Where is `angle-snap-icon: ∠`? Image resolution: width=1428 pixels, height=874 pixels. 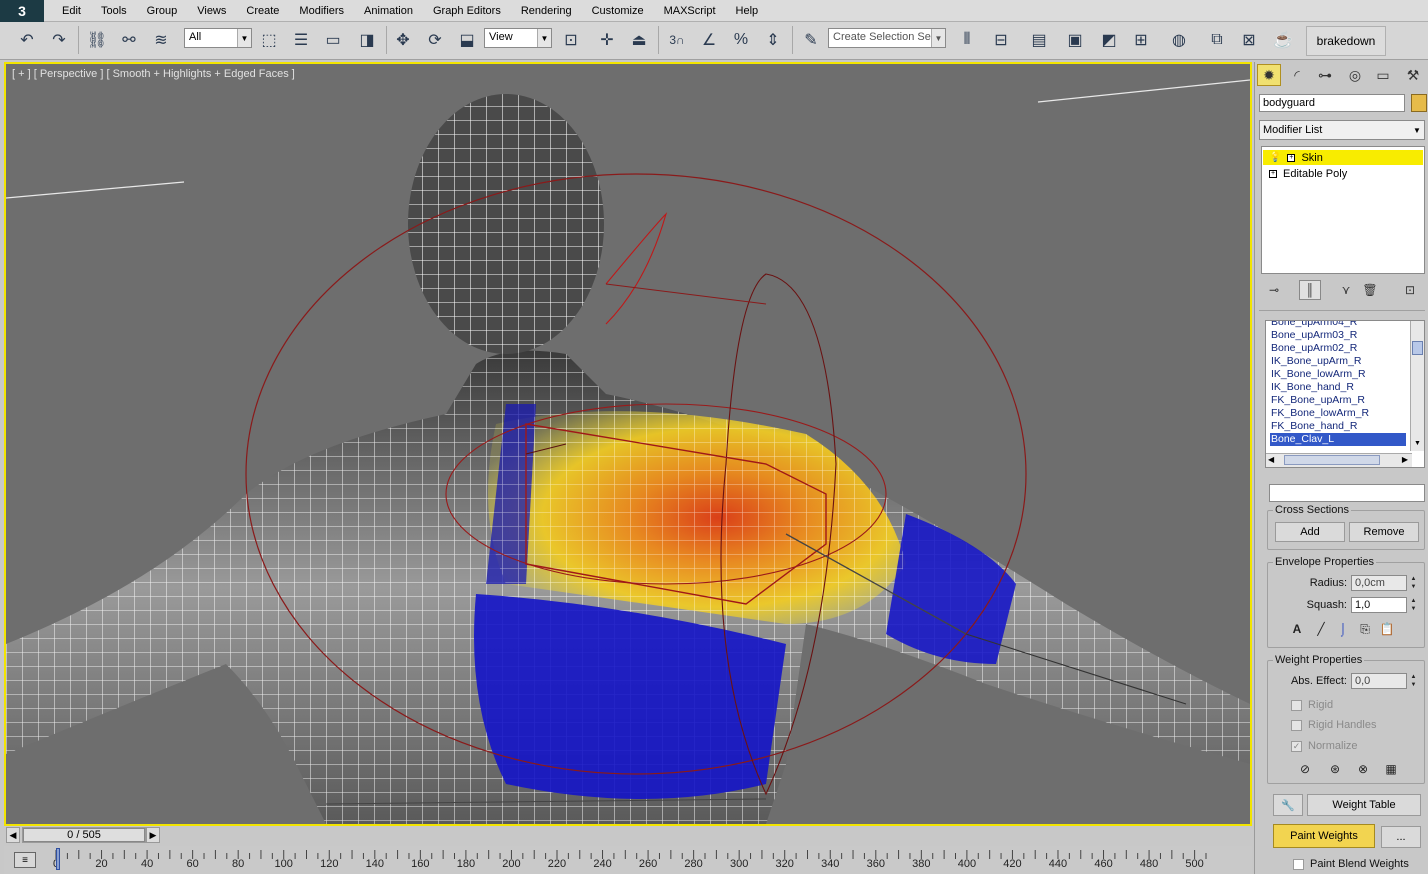
angle-snap-icon: ∠ is located at coordinates (709, 40).